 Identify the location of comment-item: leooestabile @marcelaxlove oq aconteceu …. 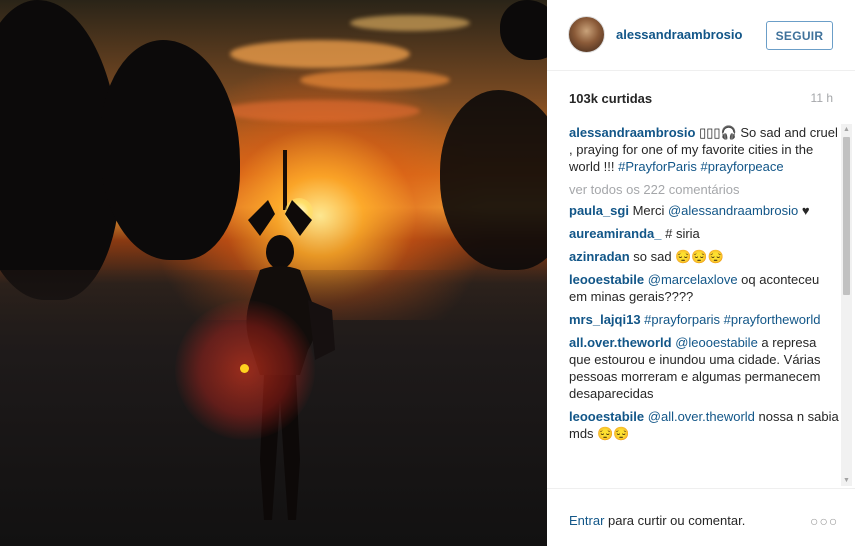
(704, 288).